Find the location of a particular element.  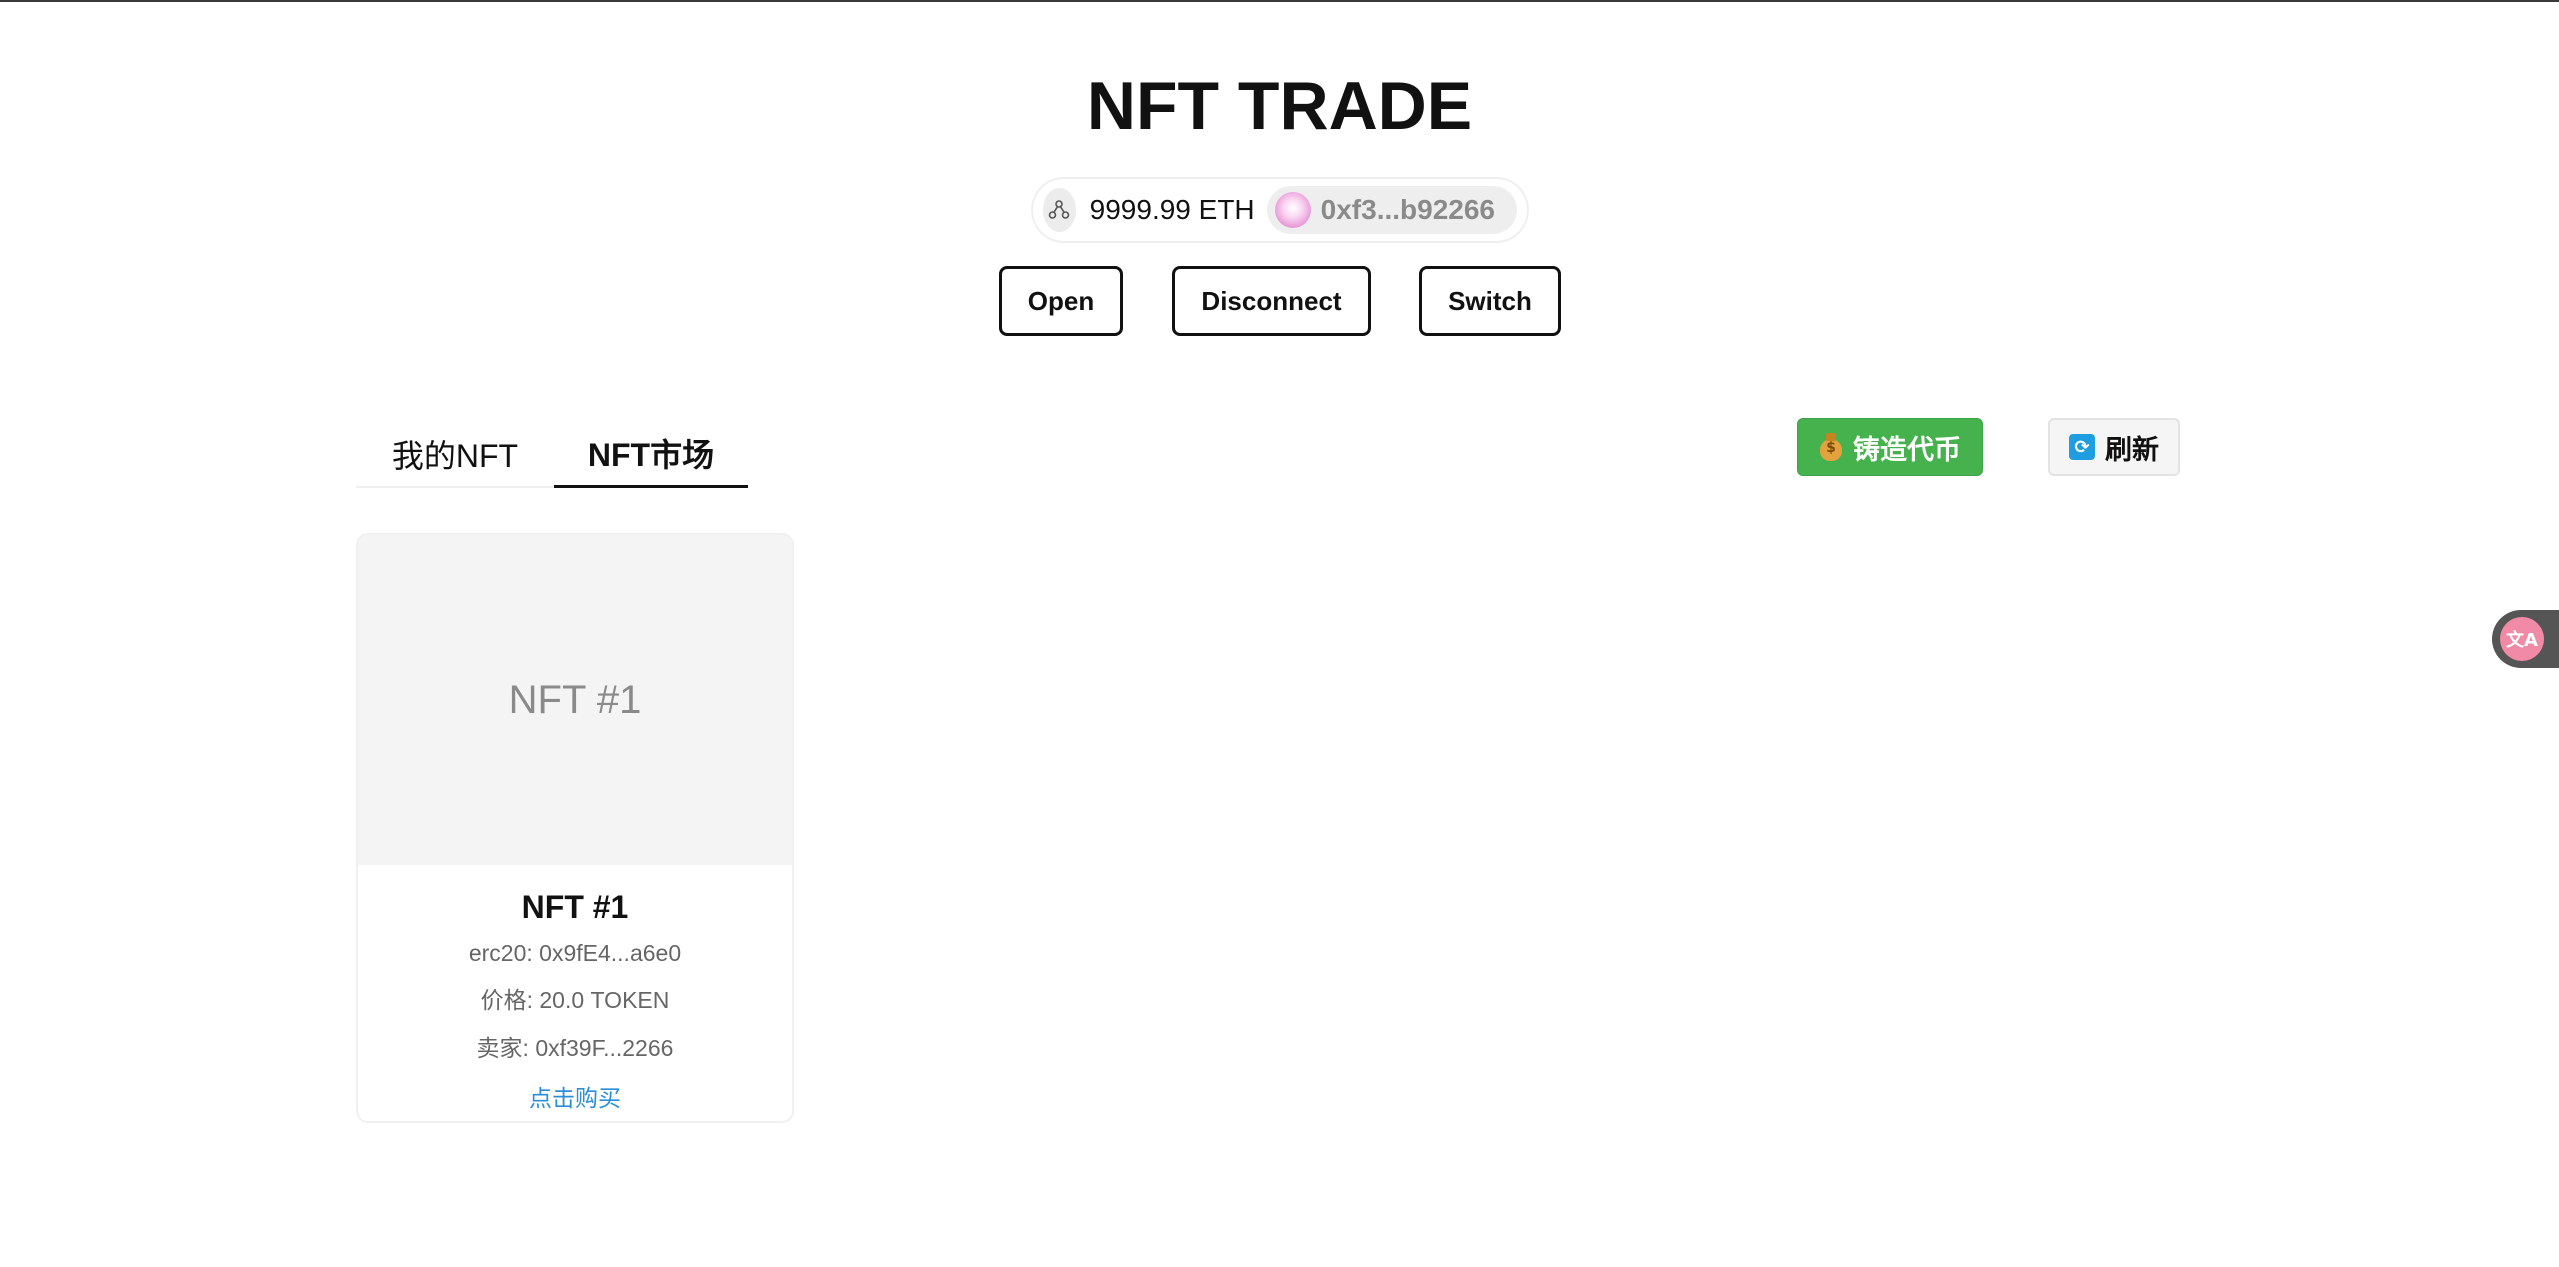

refresh-label: 刷新 is located at coordinates (2132, 449).